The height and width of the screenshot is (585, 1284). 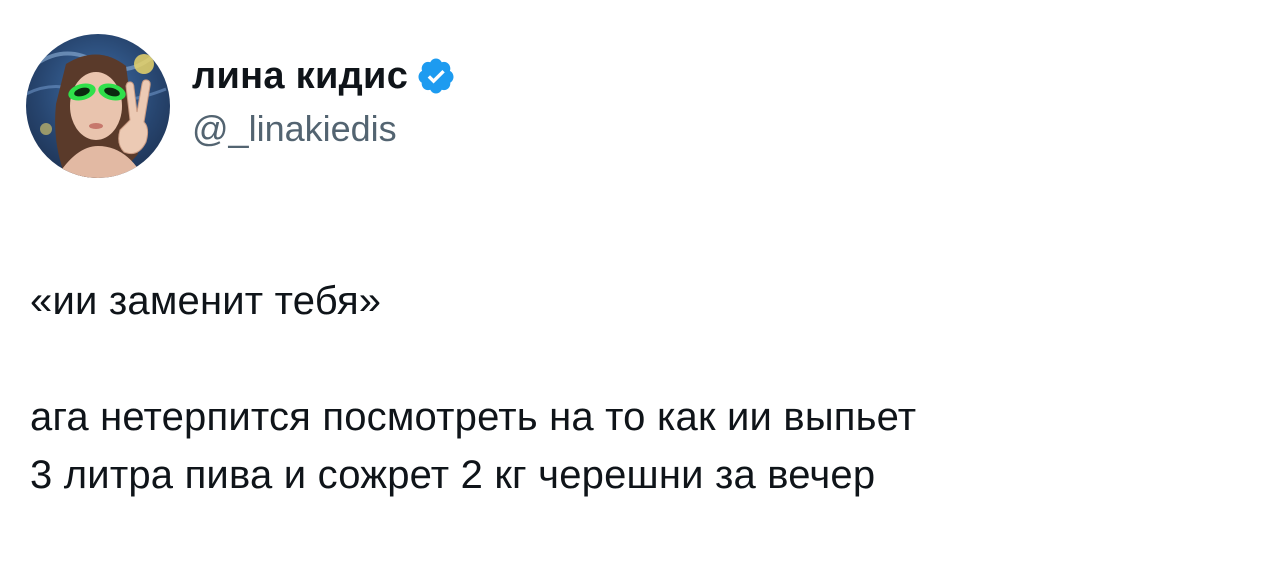 I want to click on avatar-image, so click(x=98, y=106).